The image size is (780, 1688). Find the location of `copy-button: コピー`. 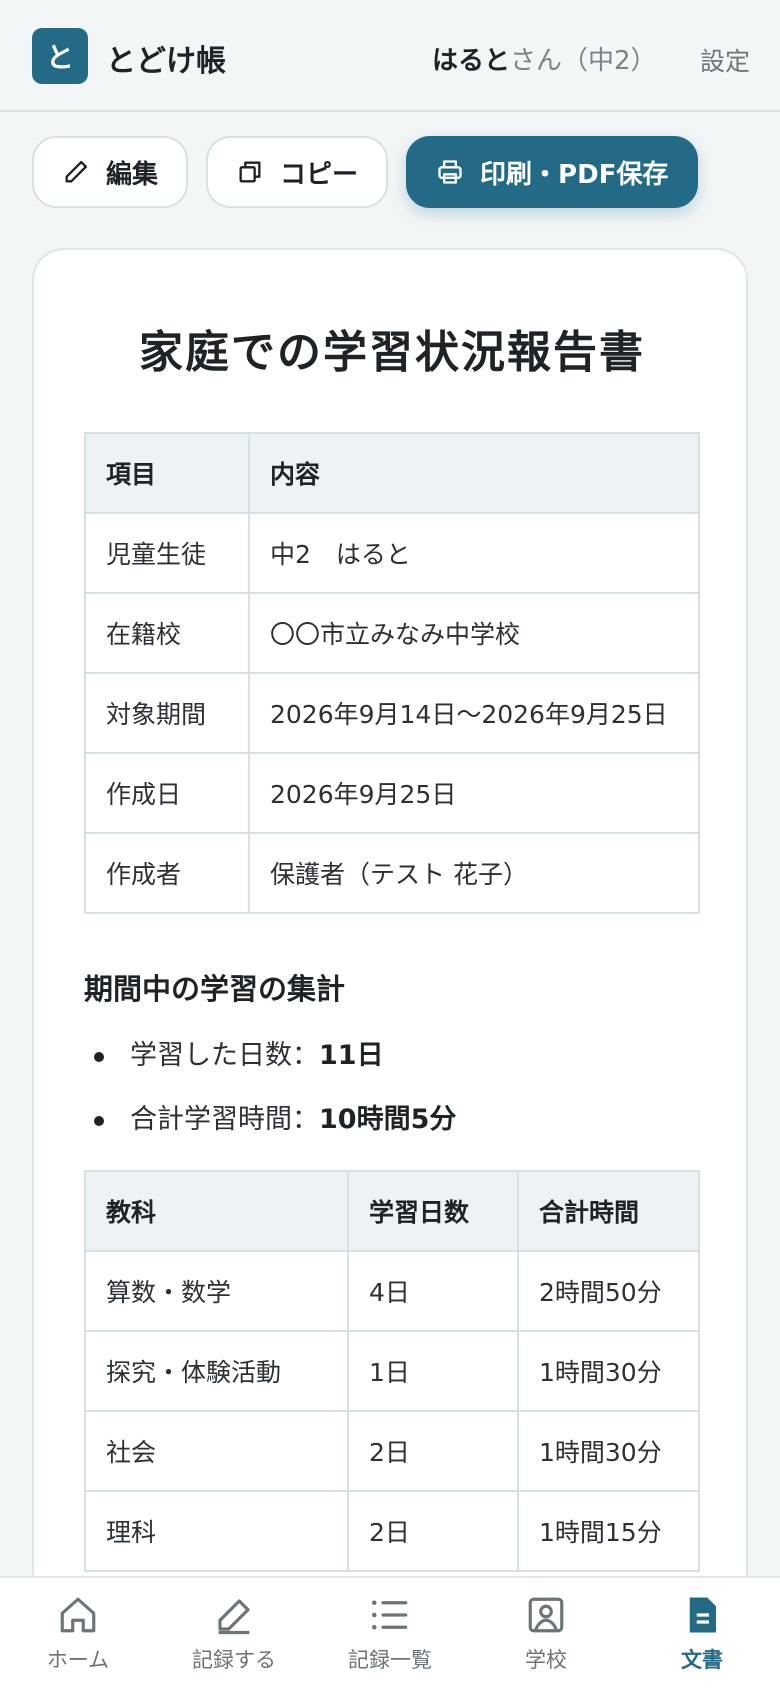

copy-button: コピー is located at coordinates (297, 172).